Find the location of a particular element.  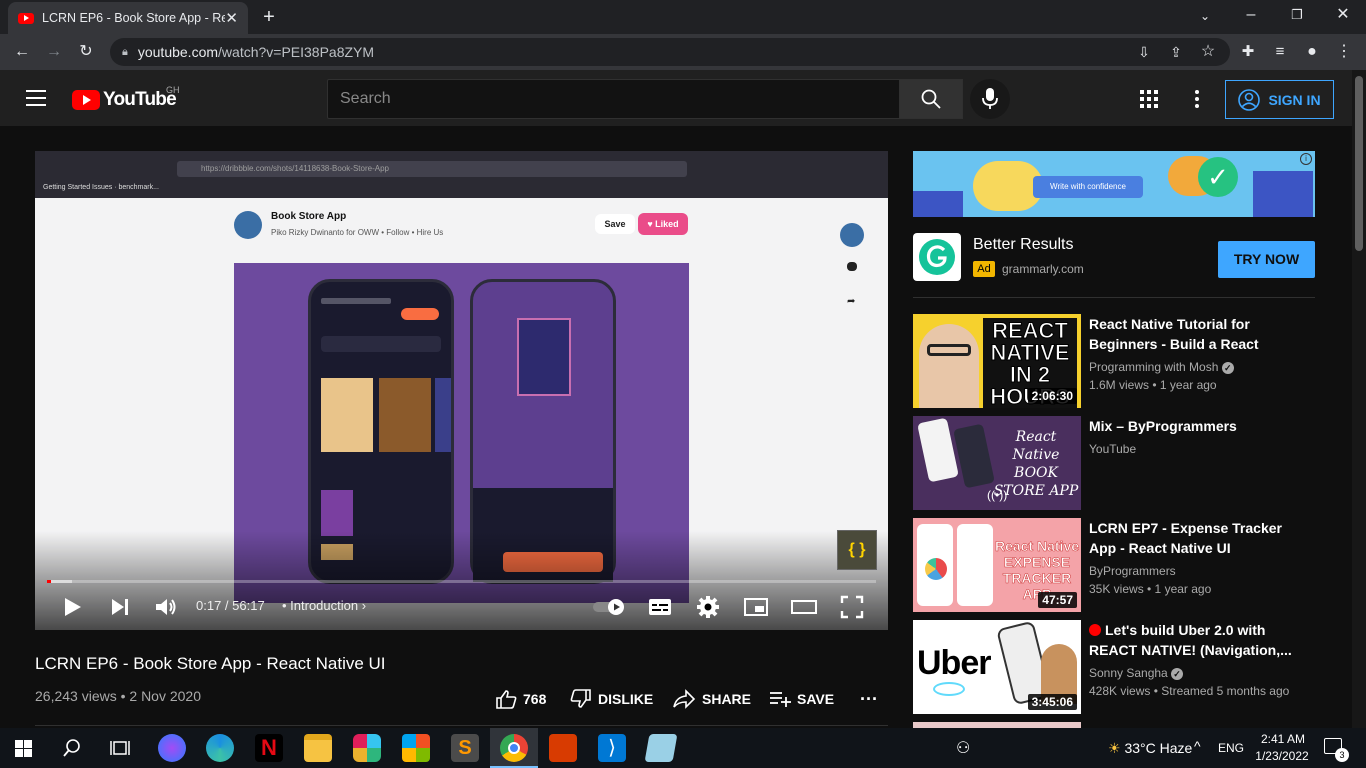

edge-icon is located at coordinates (220, 748).